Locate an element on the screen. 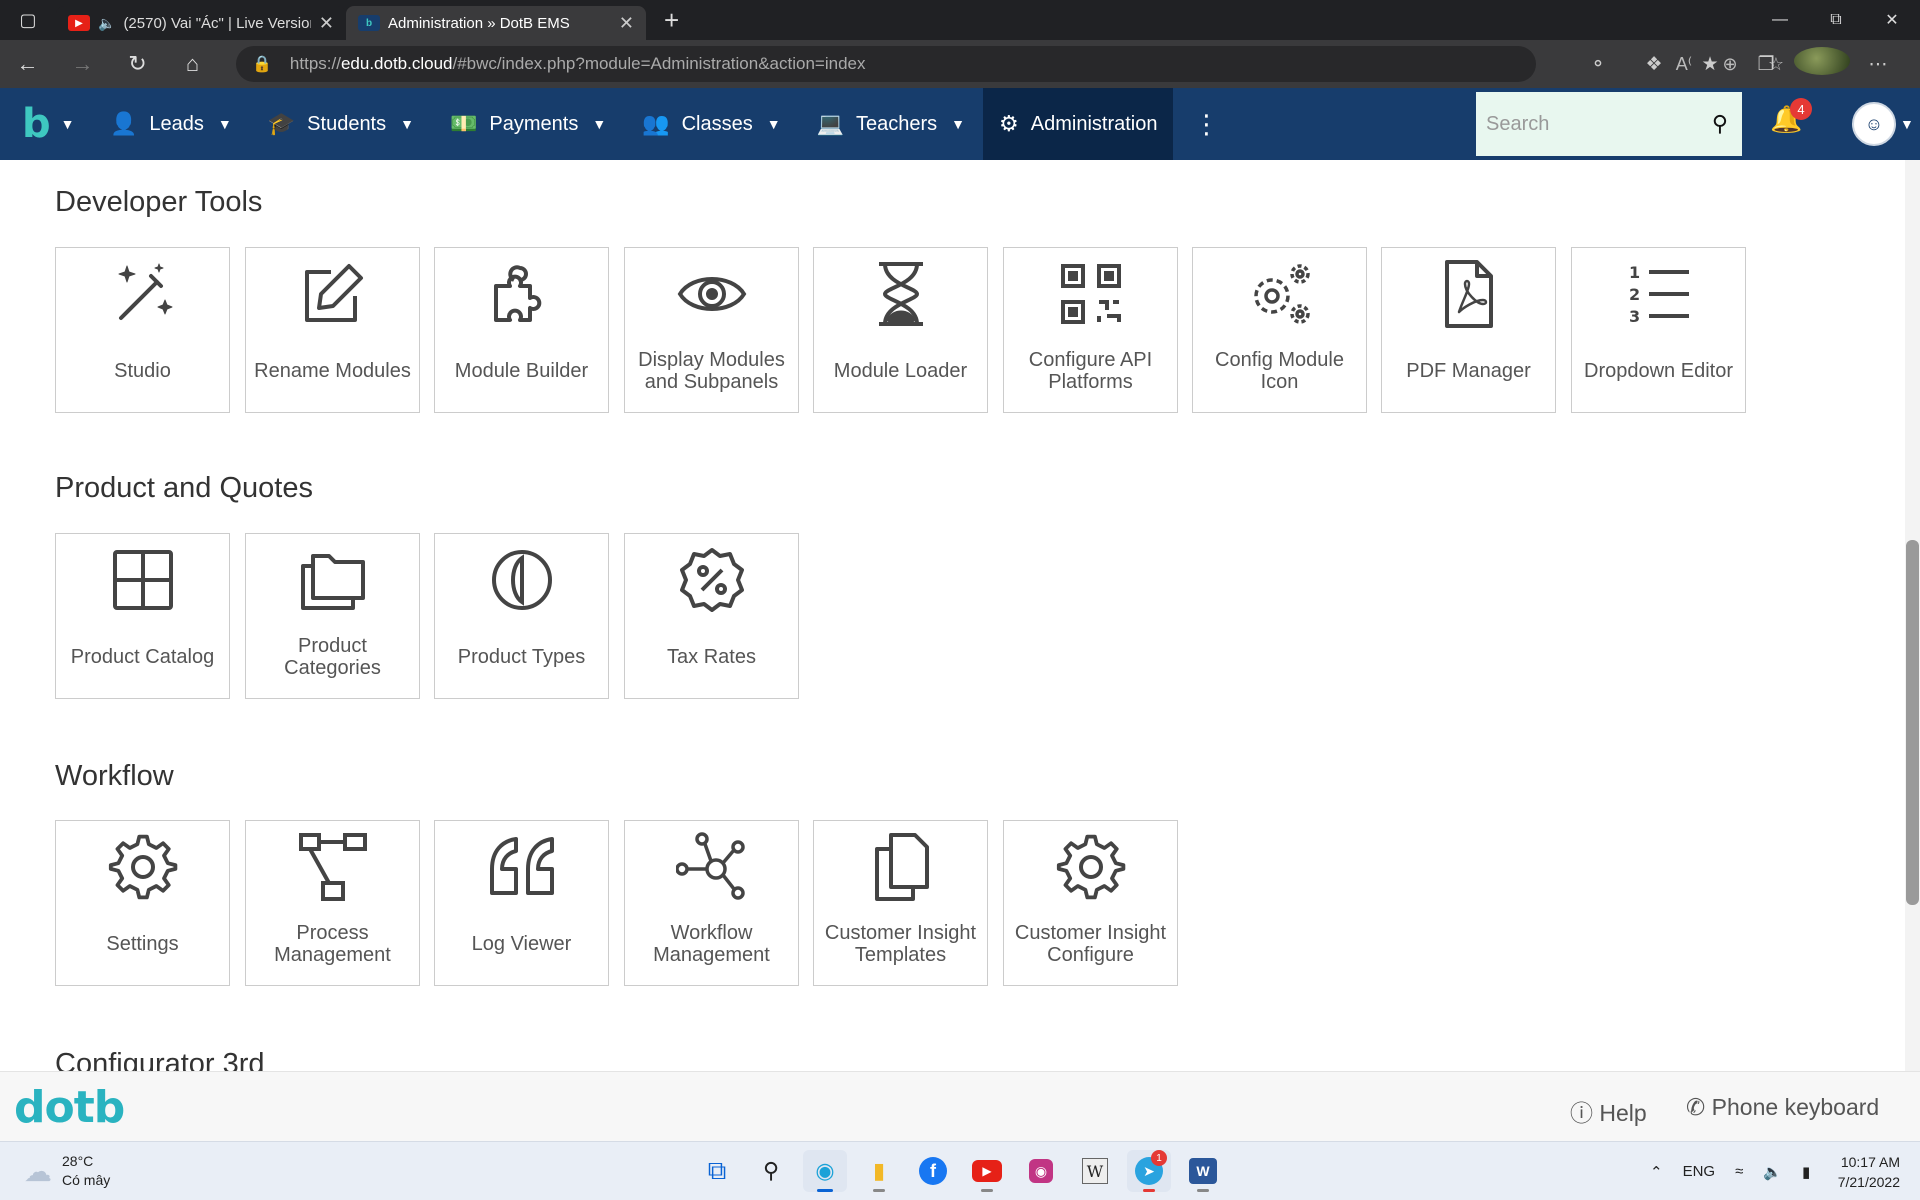 This screenshot has height=1200, width=1920. tile-workflow-management: Workflow Management is located at coordinates (711, 903).